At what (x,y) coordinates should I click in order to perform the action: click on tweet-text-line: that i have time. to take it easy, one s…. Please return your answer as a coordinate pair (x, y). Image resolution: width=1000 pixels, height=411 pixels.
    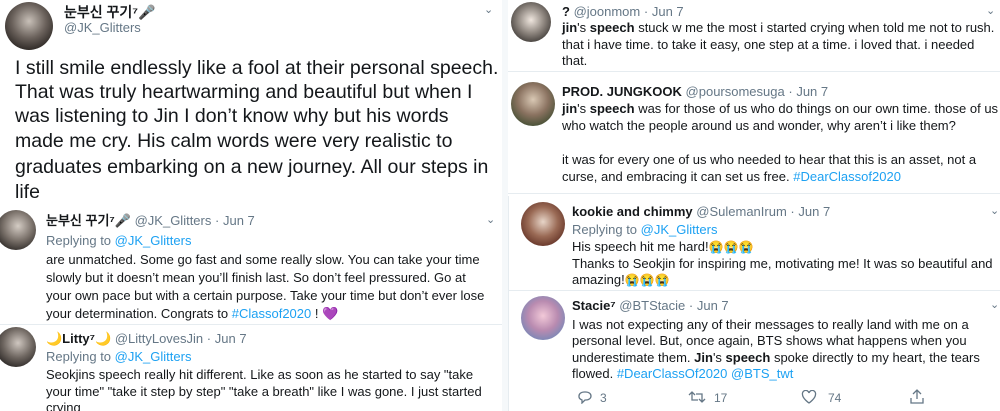
    Looking at the image, I should click on (768, 44).